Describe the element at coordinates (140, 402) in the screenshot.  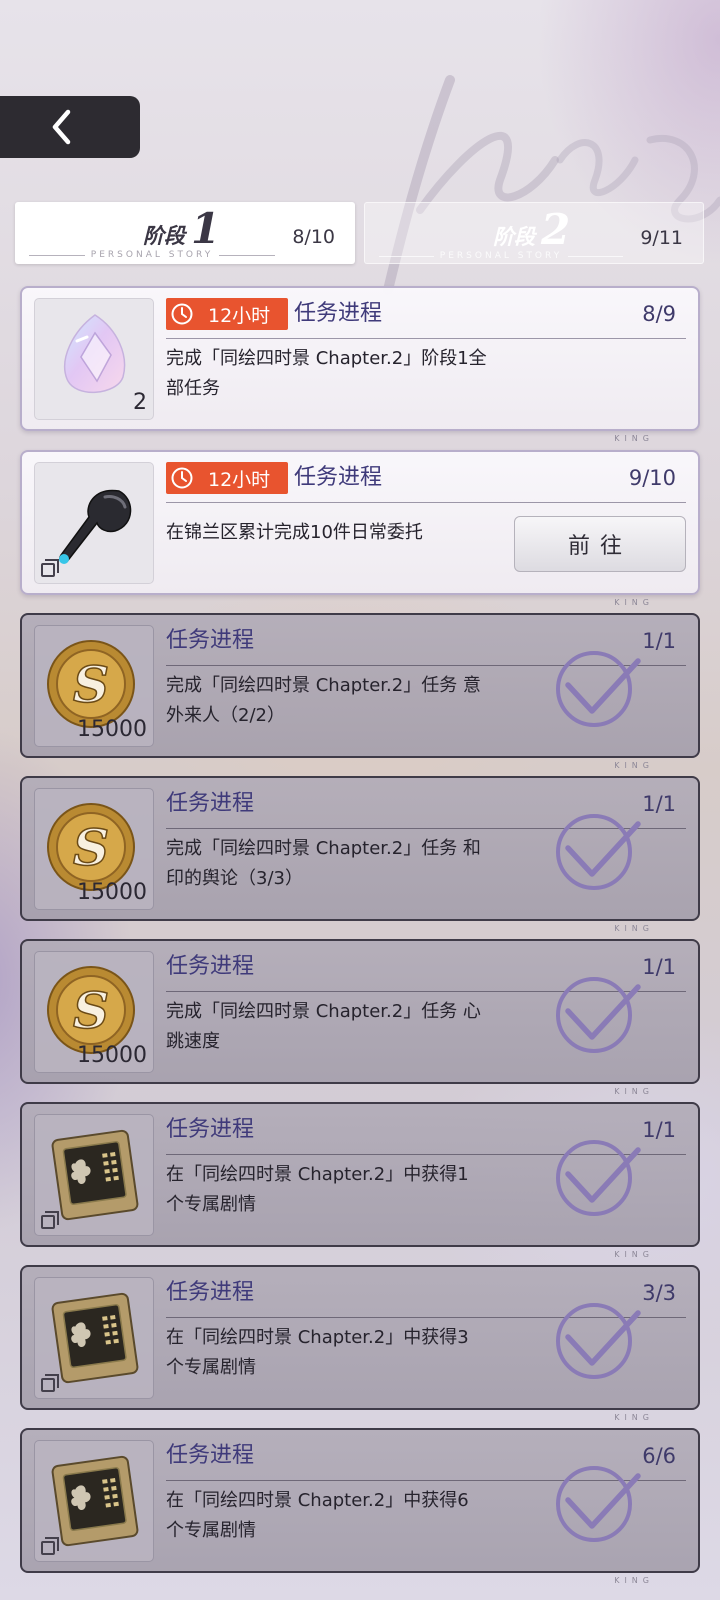
I see `reward-quantity: 2` at that location.